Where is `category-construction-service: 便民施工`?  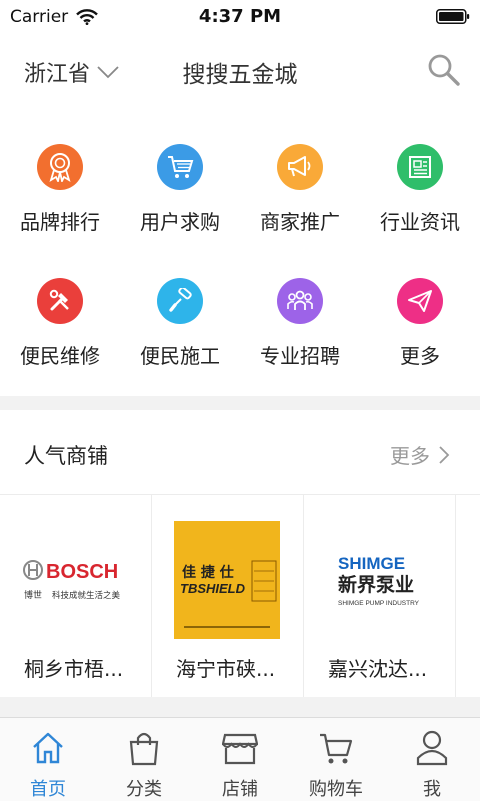
category-construction-service: 便民施工 is located at coordinates (180, 325).